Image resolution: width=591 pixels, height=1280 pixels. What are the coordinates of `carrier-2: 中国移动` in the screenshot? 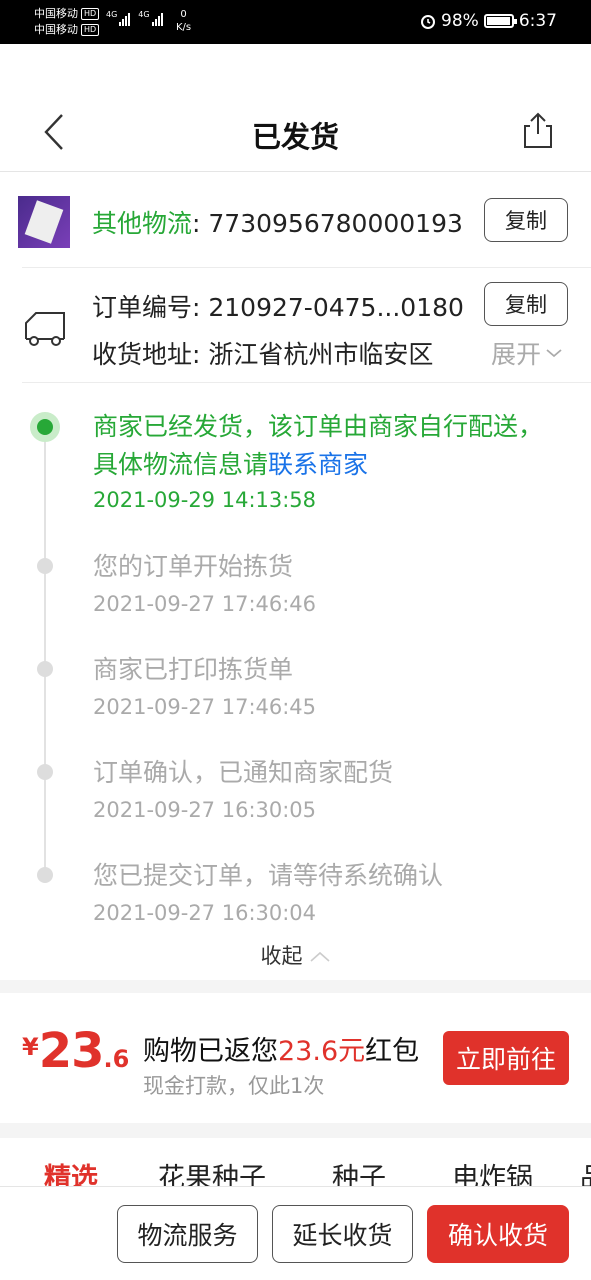 It's located at (56, 29).